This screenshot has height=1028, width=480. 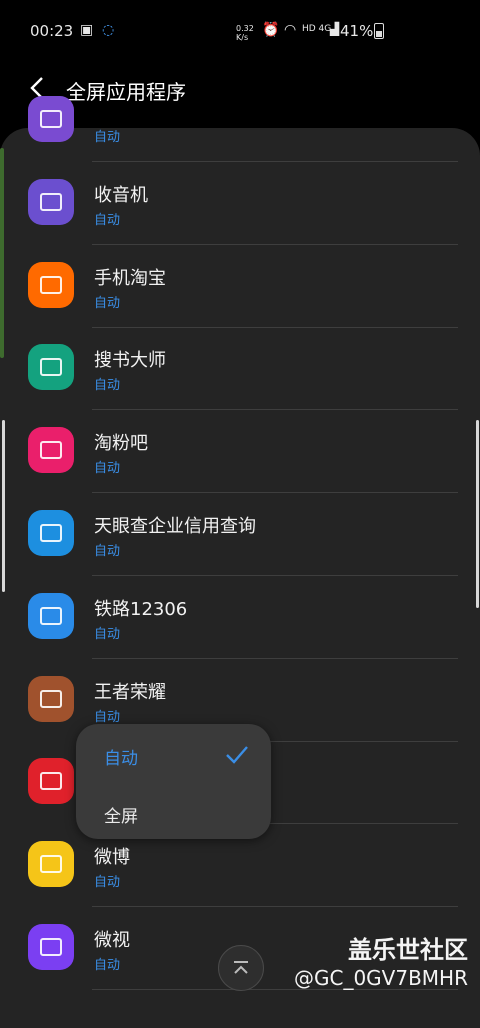 I want to click on netease-music-icon, so click(x=51, y=781).